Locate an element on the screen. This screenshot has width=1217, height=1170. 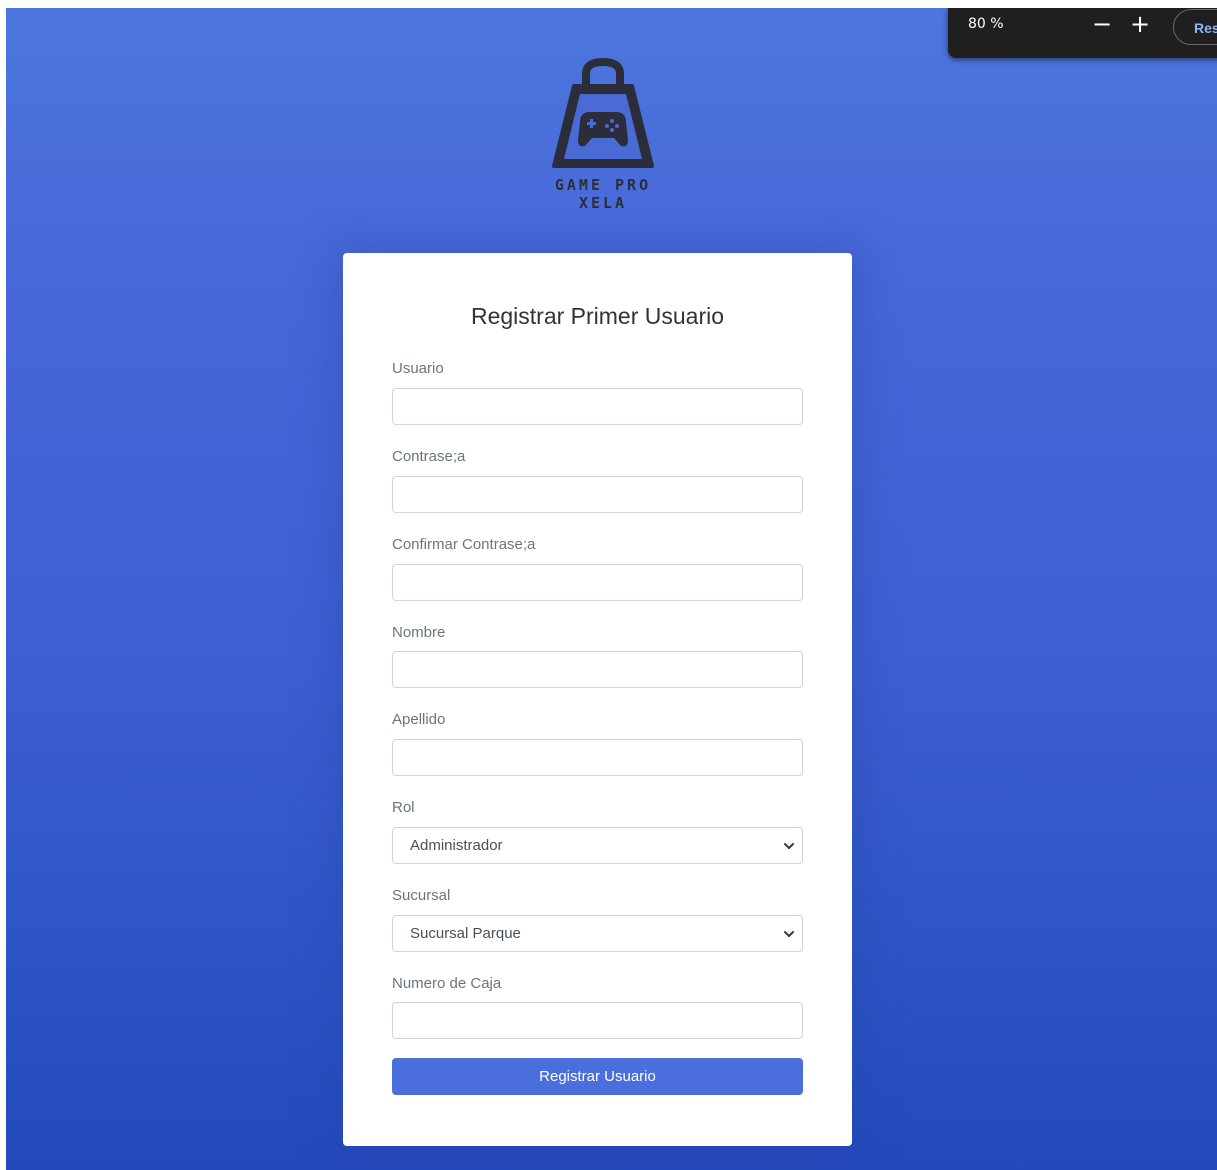
first-name-label: Nombre is located at coordinates (419, 632).